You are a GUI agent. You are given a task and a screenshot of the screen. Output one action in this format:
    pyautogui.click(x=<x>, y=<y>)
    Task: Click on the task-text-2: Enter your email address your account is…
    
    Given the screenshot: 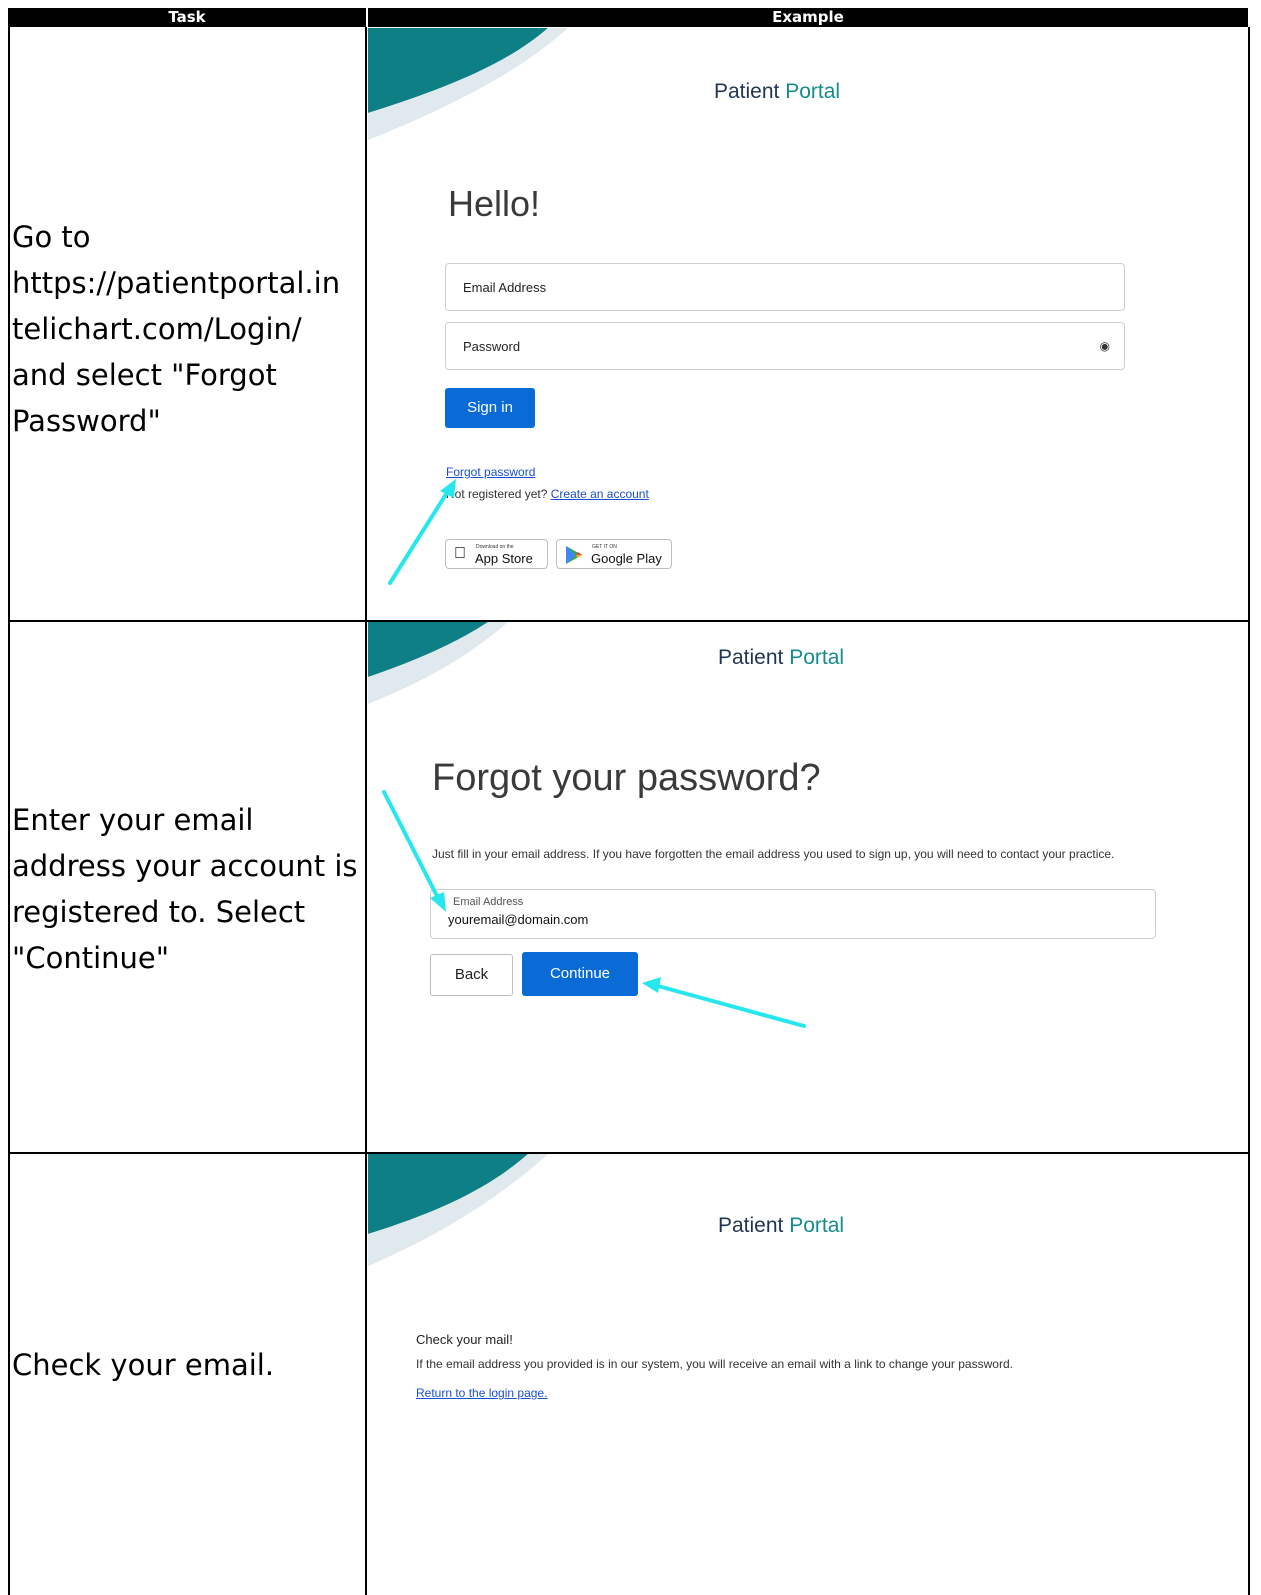 What is the action you would take?
    pyautogui.click(x=187, y=889)
    